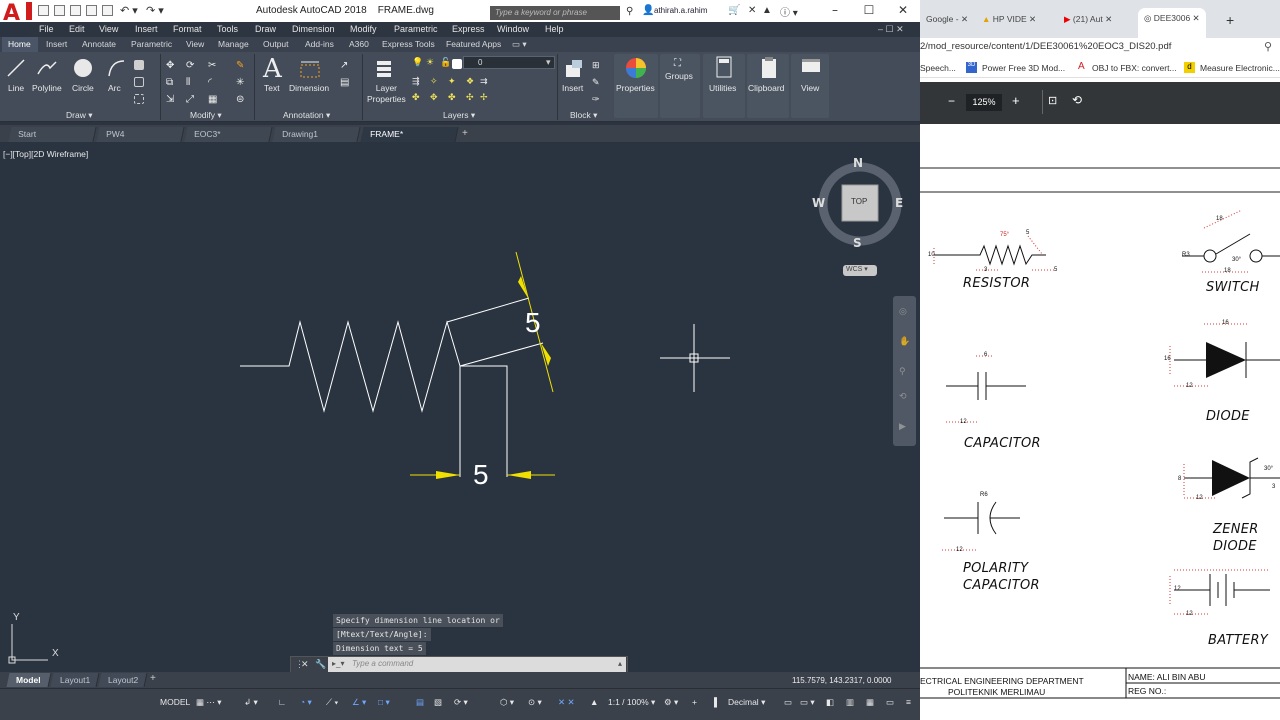  What do you see at coordinates (175, 702) in the screenshot?
I see `model-space-button: MODEL` at bounding box center [175, 702].